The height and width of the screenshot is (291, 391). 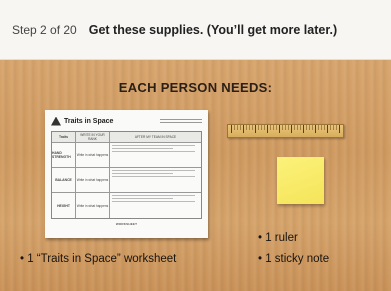 I want to click on ruler-image, so click(x=285, y=131).